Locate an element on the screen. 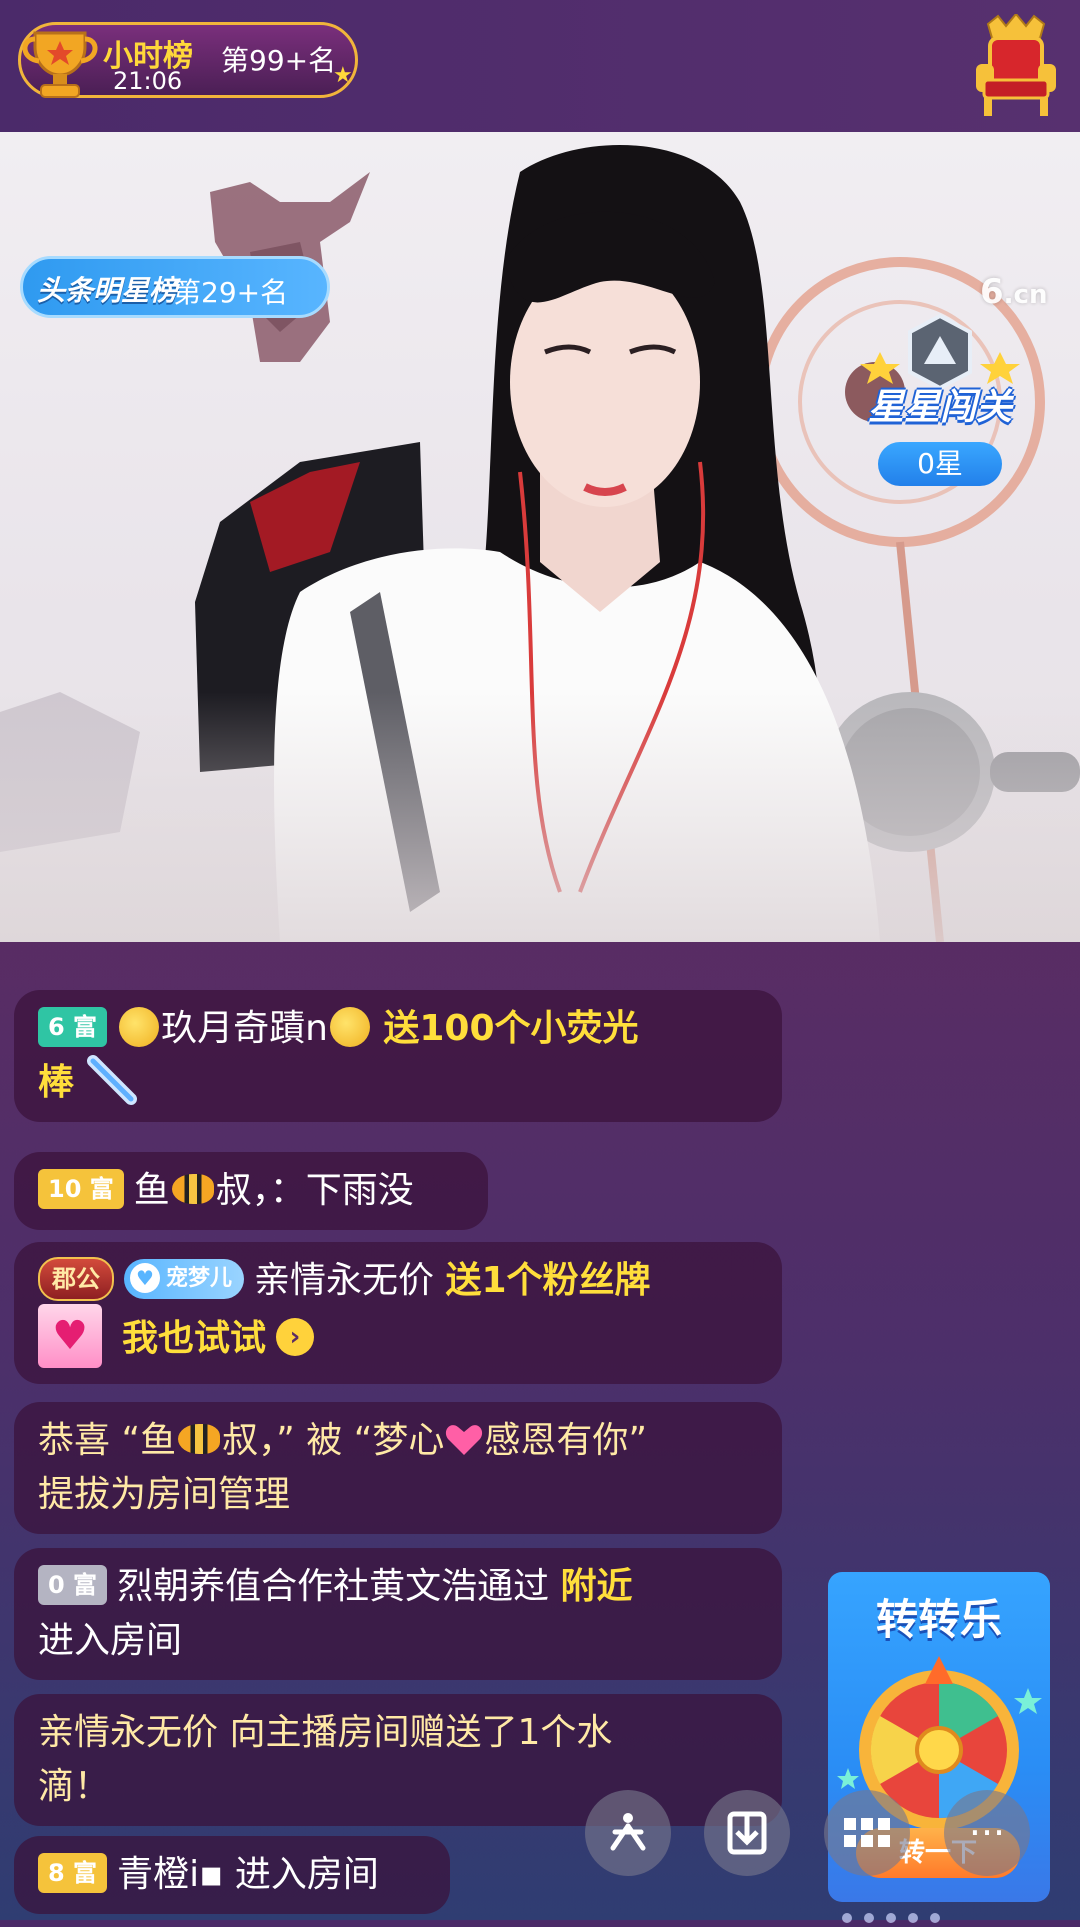  user-name: 亲情永无价 is located at coordinates (344, 1280).